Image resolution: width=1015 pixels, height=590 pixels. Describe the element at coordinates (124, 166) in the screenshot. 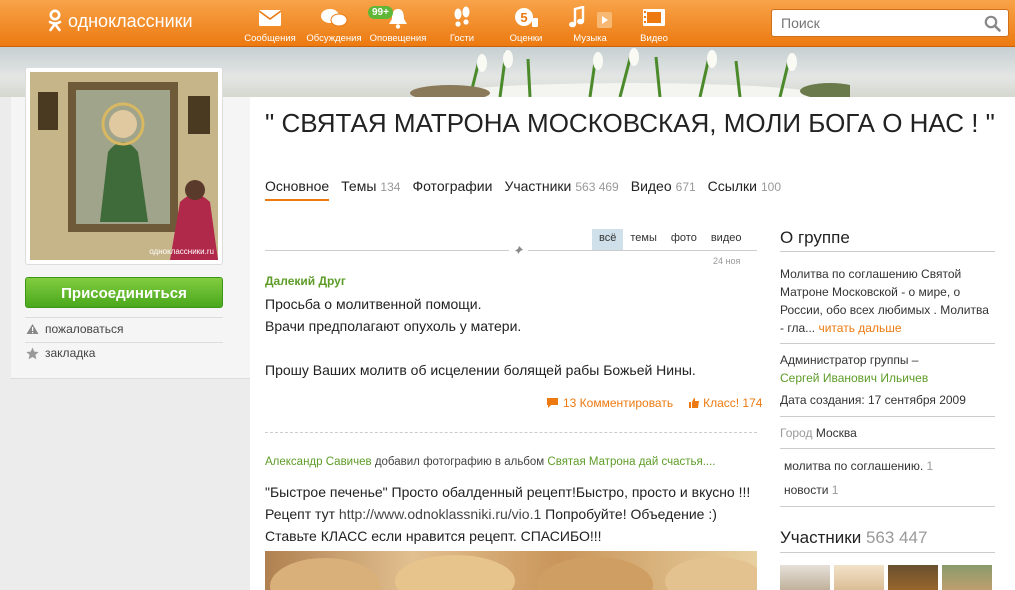

I see `group-avatar: одноклассники.ru` at that location.